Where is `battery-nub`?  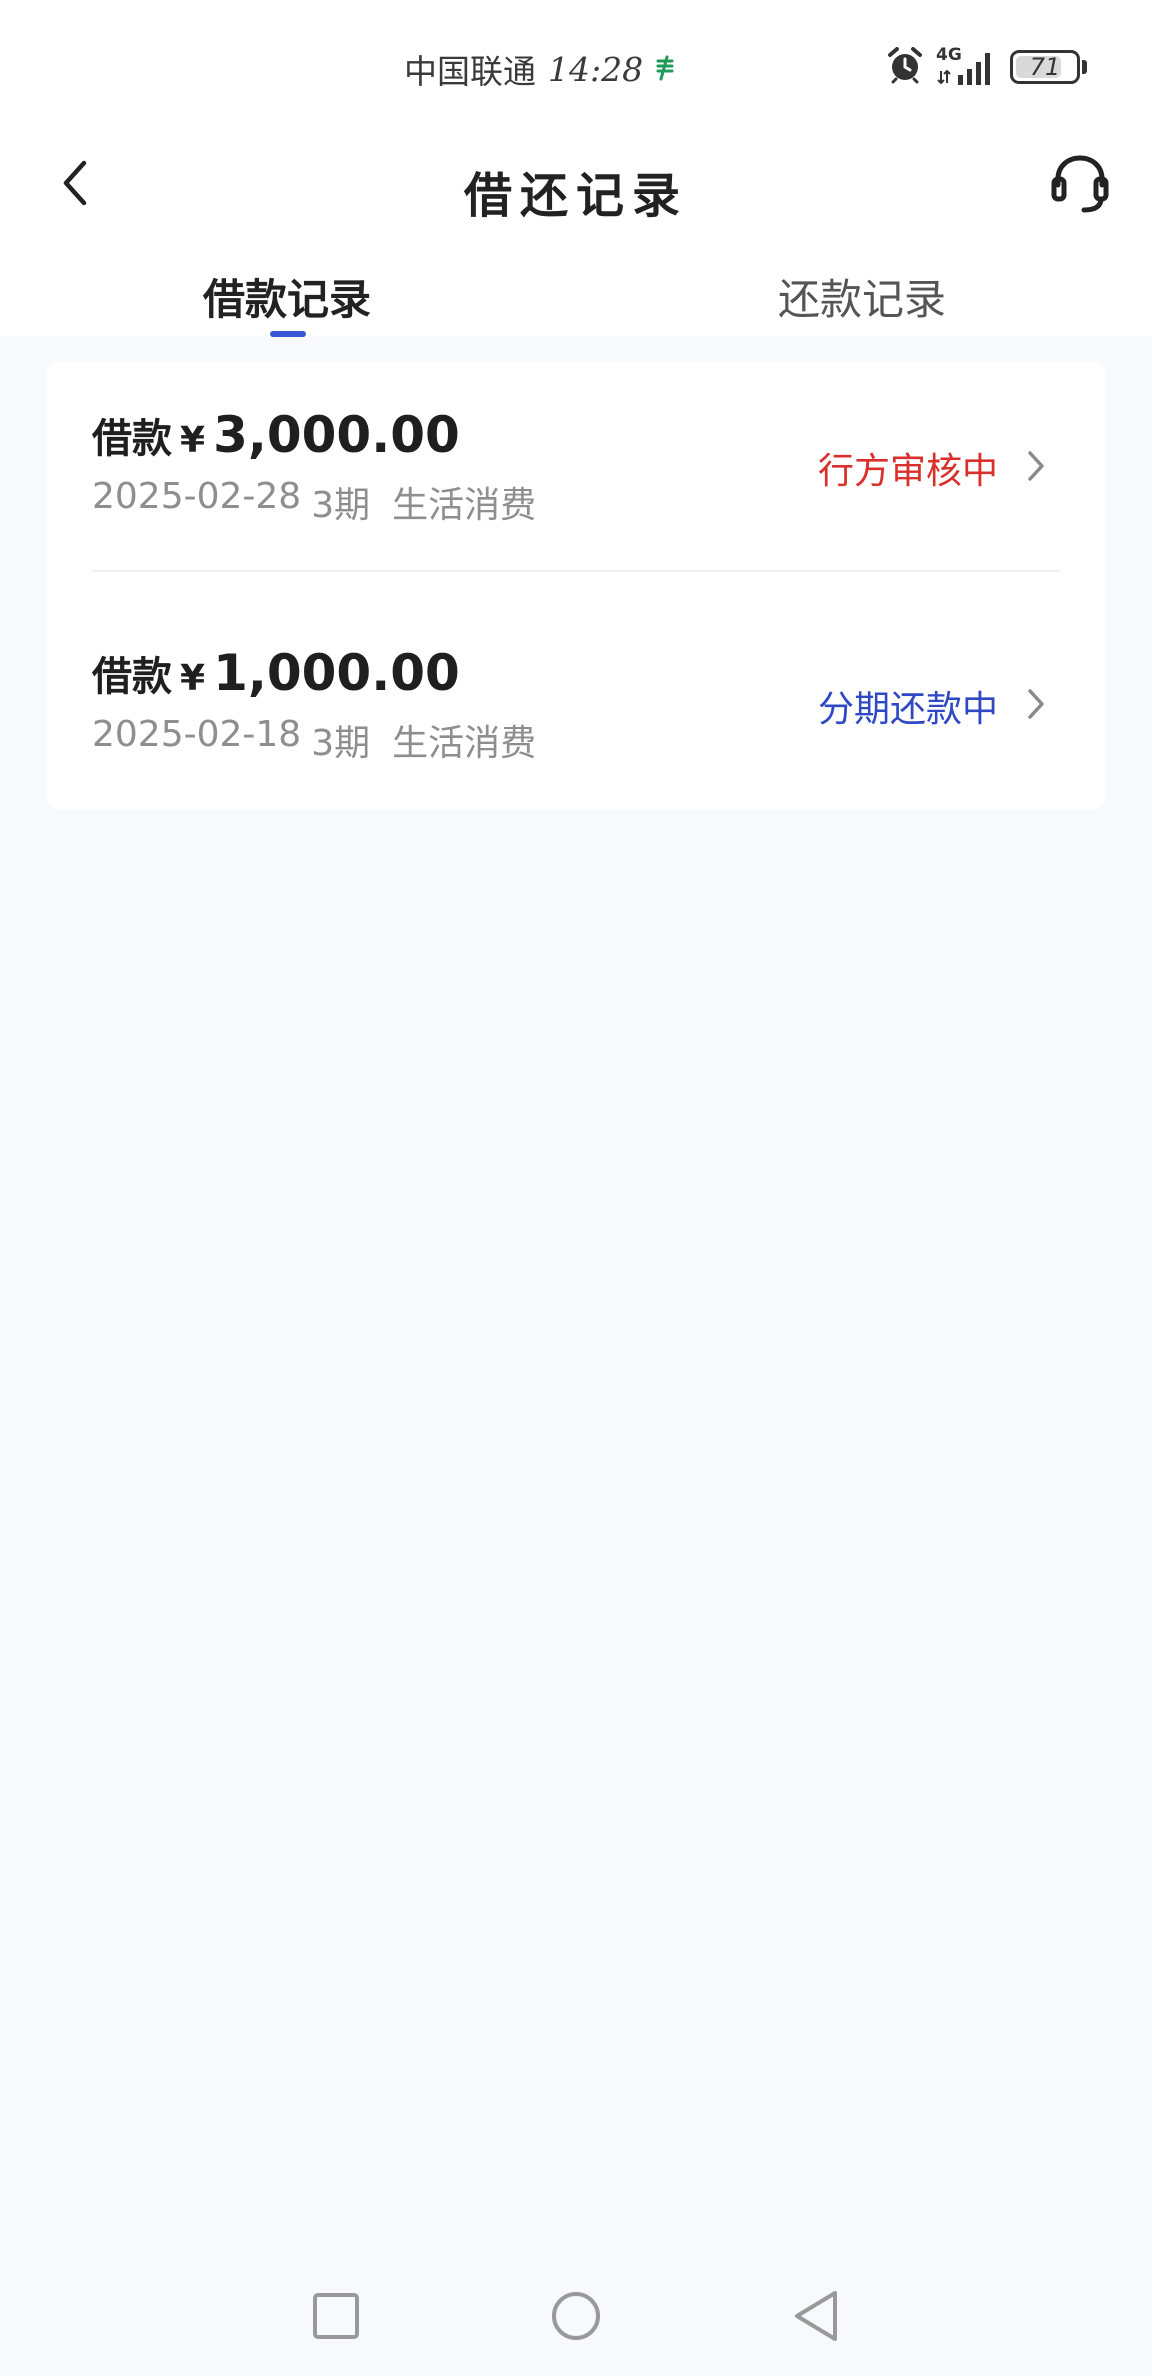 battery-nub is located at coordinates (1084, 67).